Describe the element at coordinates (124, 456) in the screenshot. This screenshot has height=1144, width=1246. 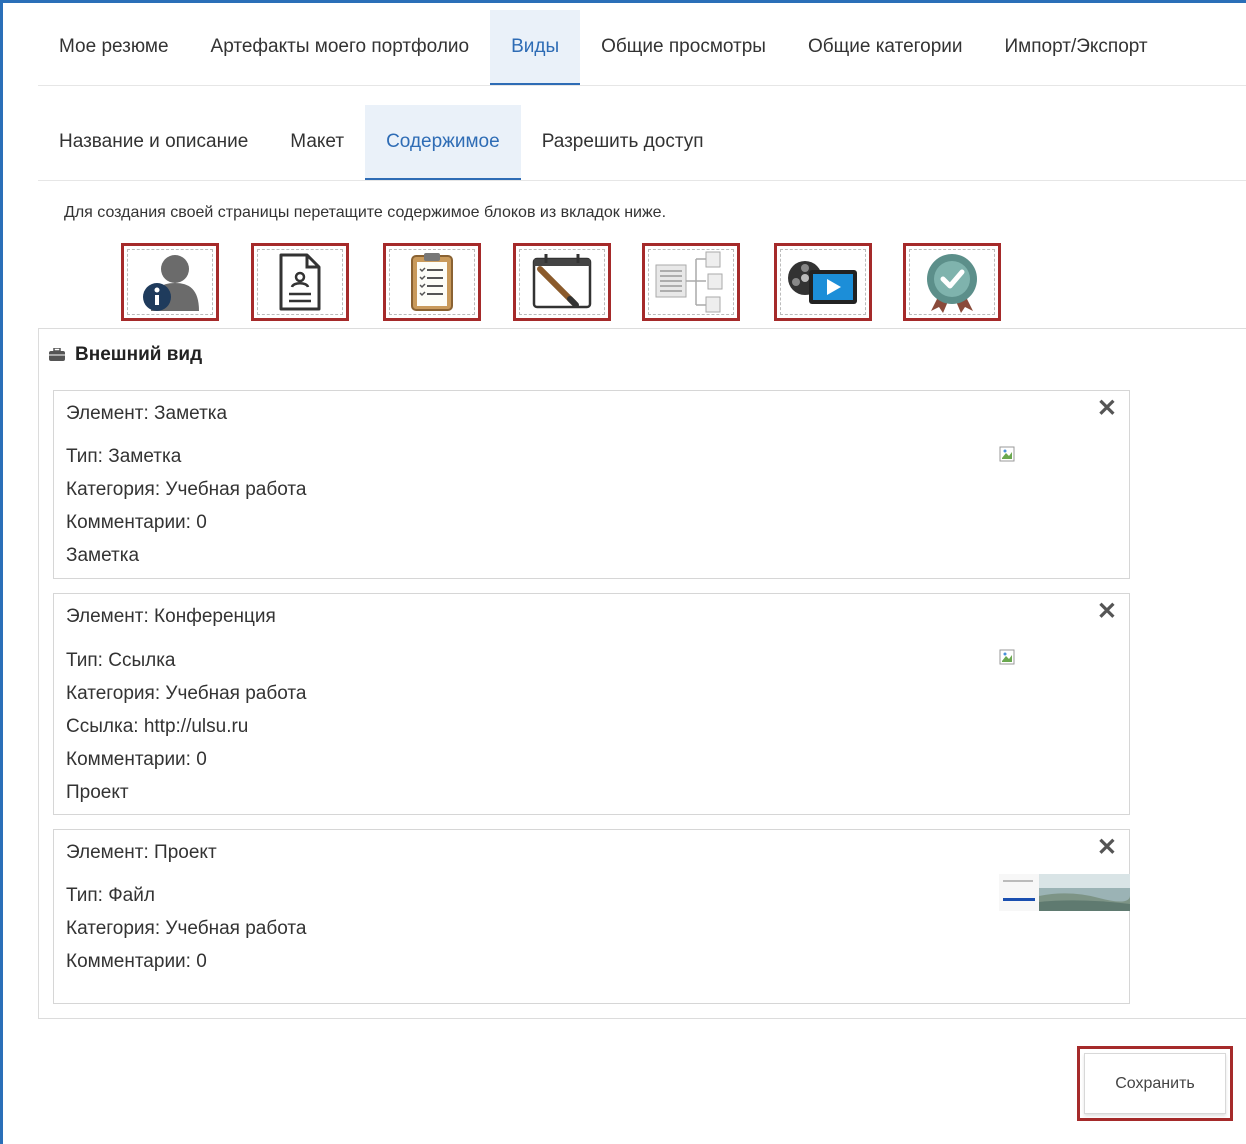
I see `card-type: Тип: Заметка` at that location.